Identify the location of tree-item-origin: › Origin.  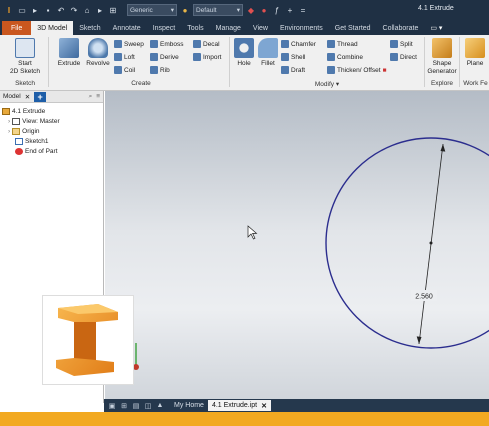
(51, 131).